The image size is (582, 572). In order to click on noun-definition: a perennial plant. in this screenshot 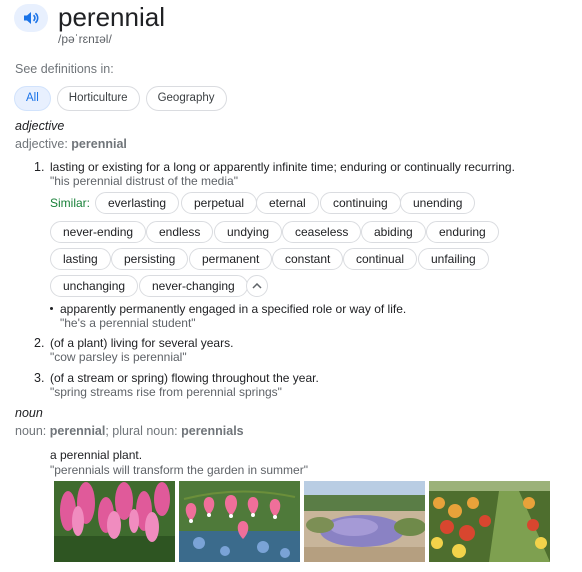, I will do `click(96, 455)`.